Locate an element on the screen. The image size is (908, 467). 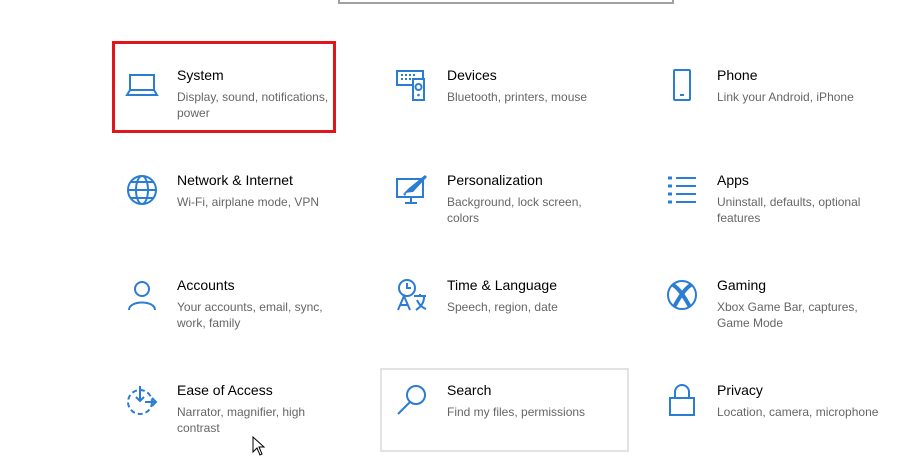
mouse-cursor-icon is located at coordinates (259, 448).